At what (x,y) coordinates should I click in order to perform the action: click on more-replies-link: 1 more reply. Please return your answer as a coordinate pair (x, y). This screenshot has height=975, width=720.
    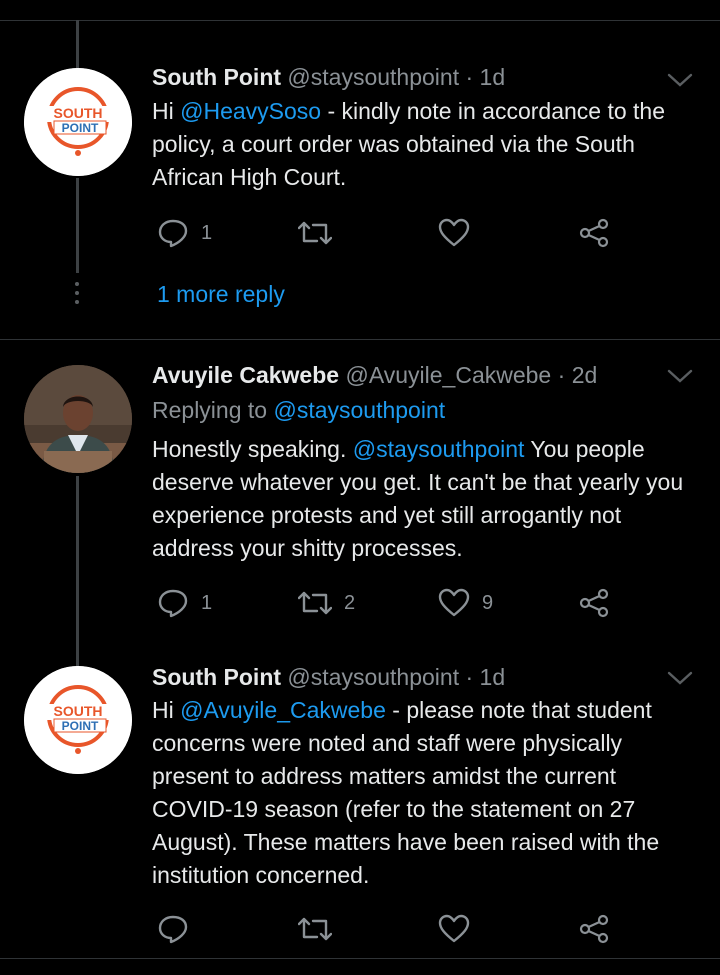
    Looking at the image, I should click on (221, 294).